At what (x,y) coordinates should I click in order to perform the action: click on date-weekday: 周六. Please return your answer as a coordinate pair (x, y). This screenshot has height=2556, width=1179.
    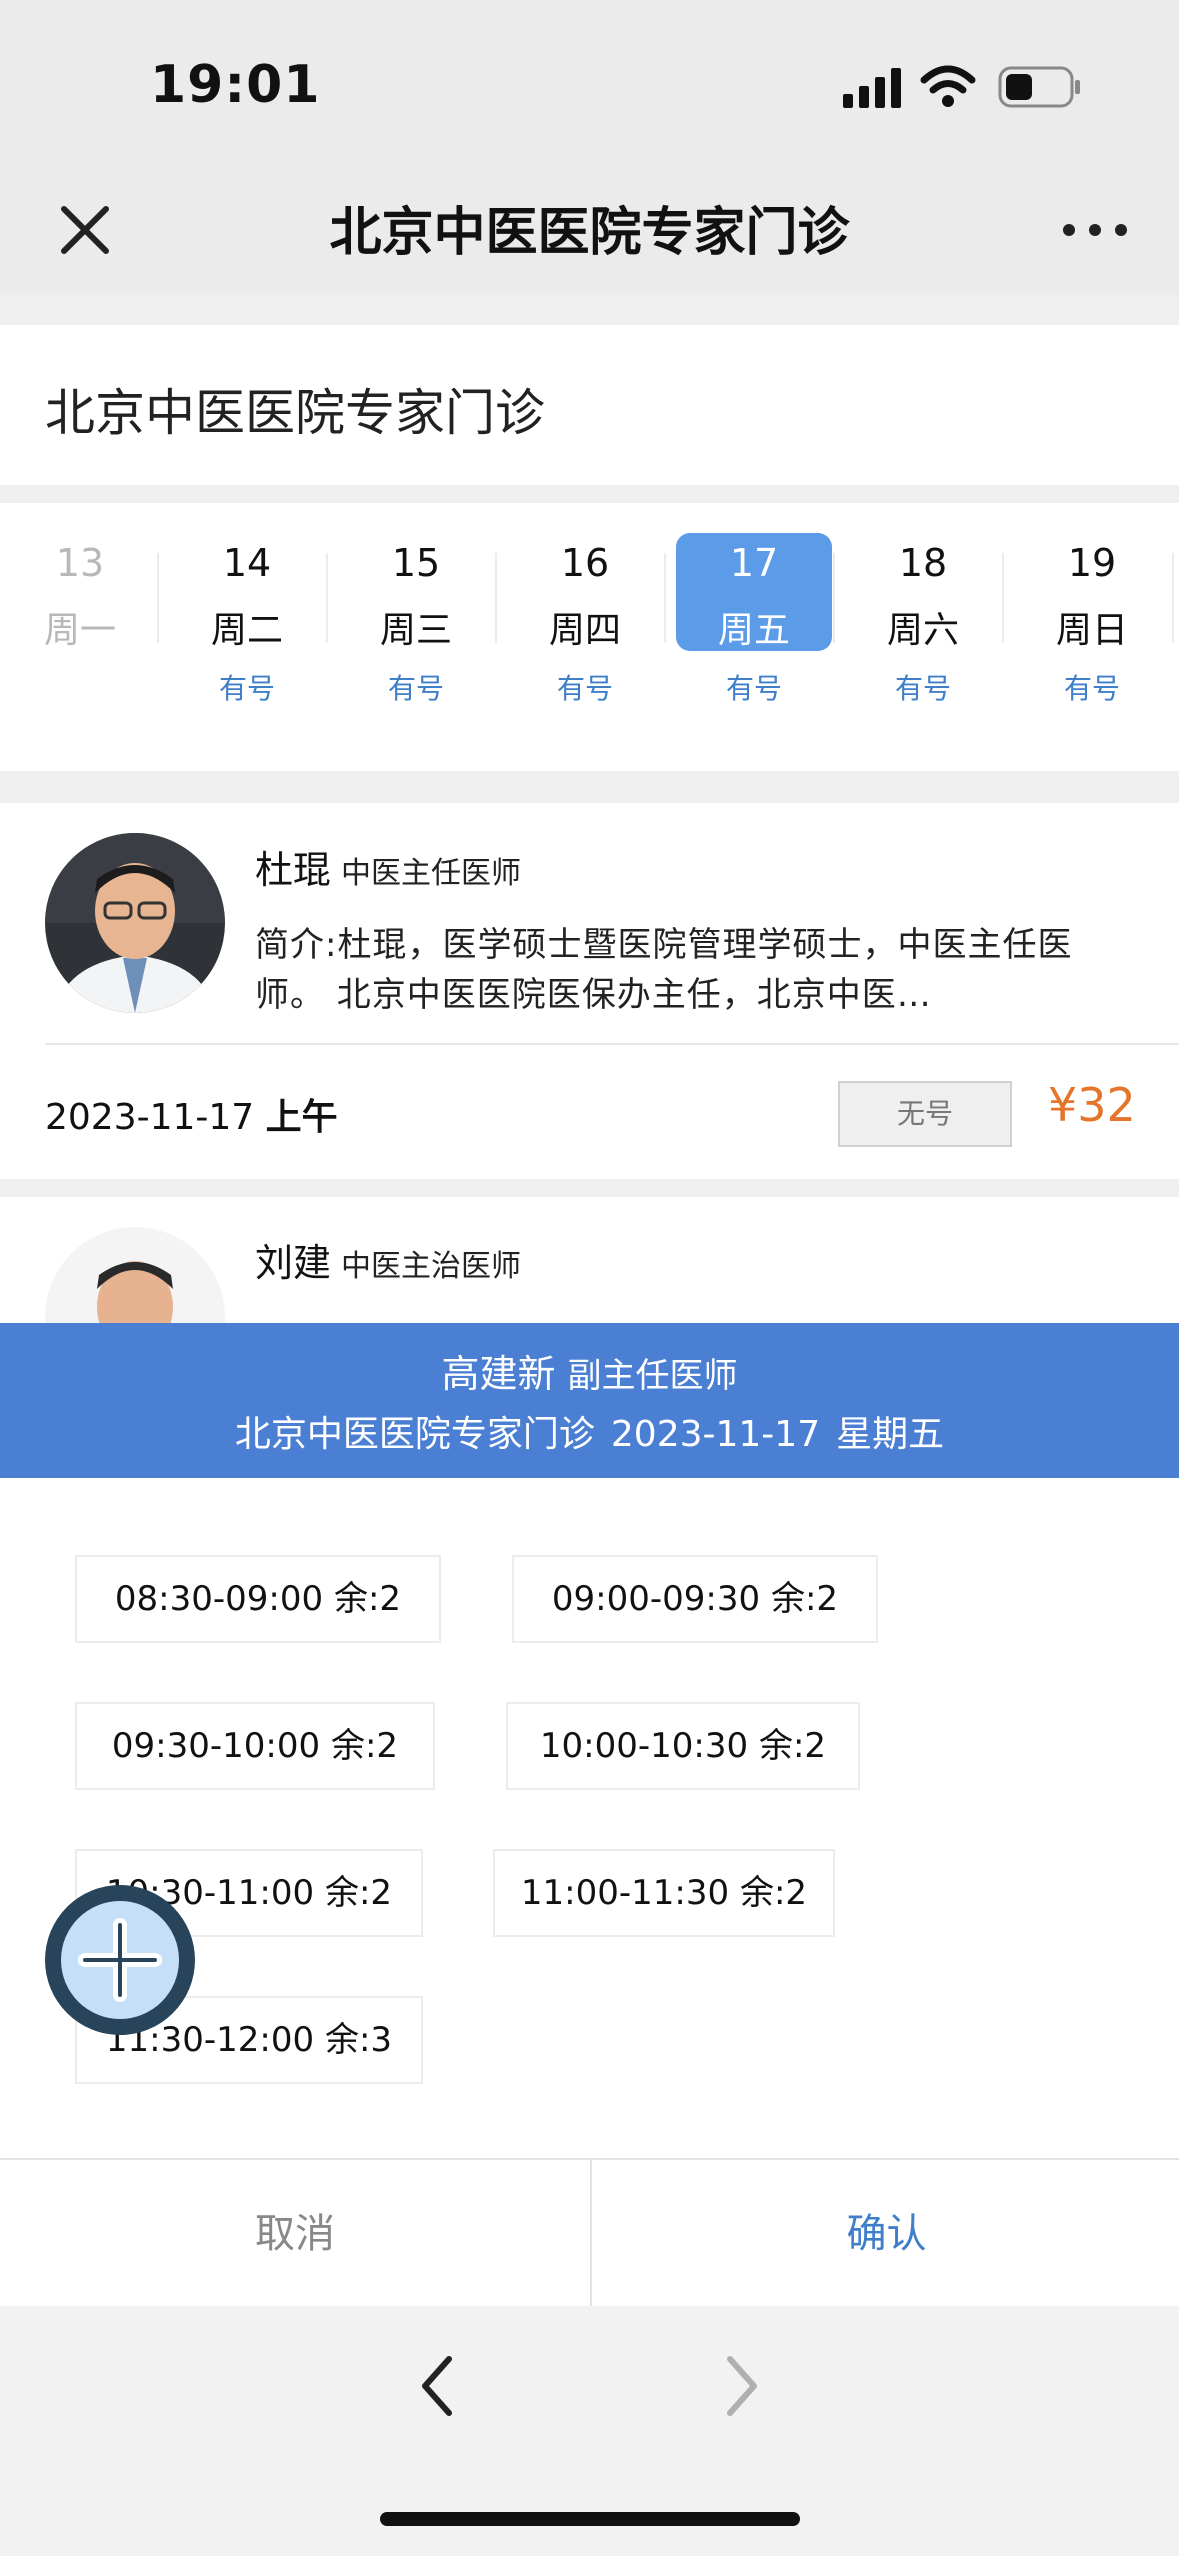
    Looking at the image, I should click on (922, 630).